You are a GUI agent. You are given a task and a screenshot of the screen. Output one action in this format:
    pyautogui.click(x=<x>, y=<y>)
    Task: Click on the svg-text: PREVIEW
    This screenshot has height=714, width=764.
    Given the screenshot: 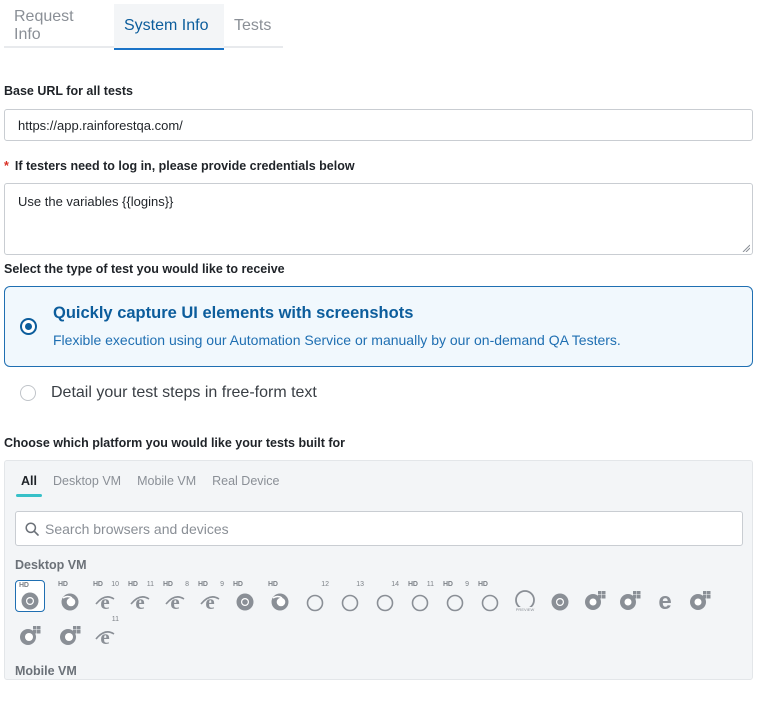 What is the action you would take?
    pyautogui.click(x=525, y=609)
    